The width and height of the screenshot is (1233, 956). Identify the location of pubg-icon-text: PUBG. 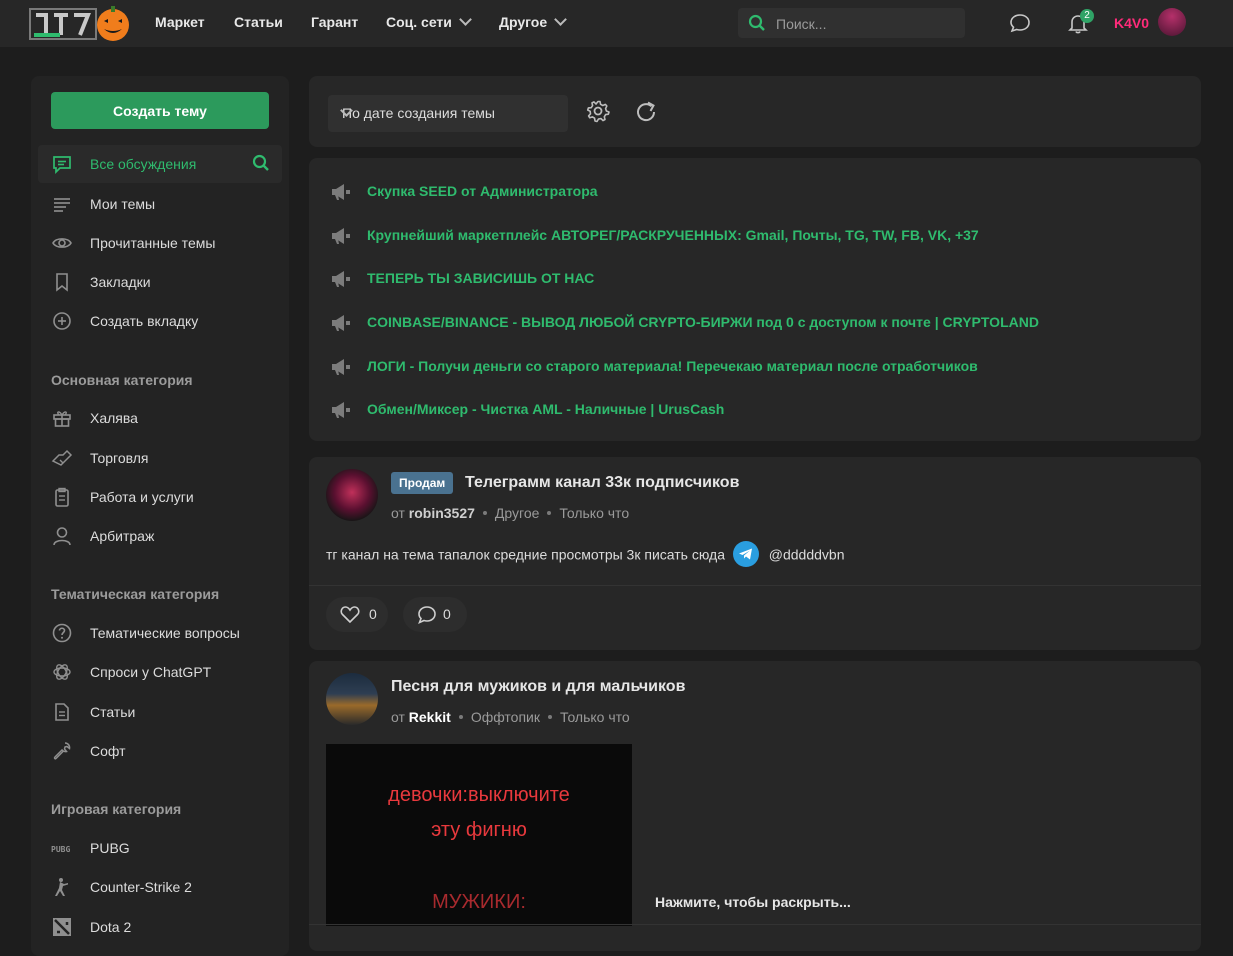
(60, 849).